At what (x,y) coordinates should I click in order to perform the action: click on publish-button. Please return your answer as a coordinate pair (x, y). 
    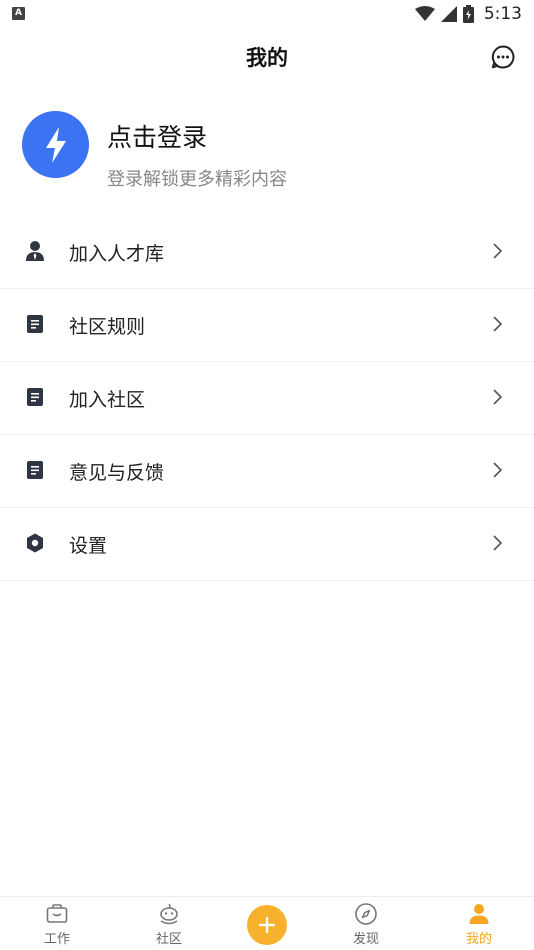
    Looking at the image, I should click on (267, 925).